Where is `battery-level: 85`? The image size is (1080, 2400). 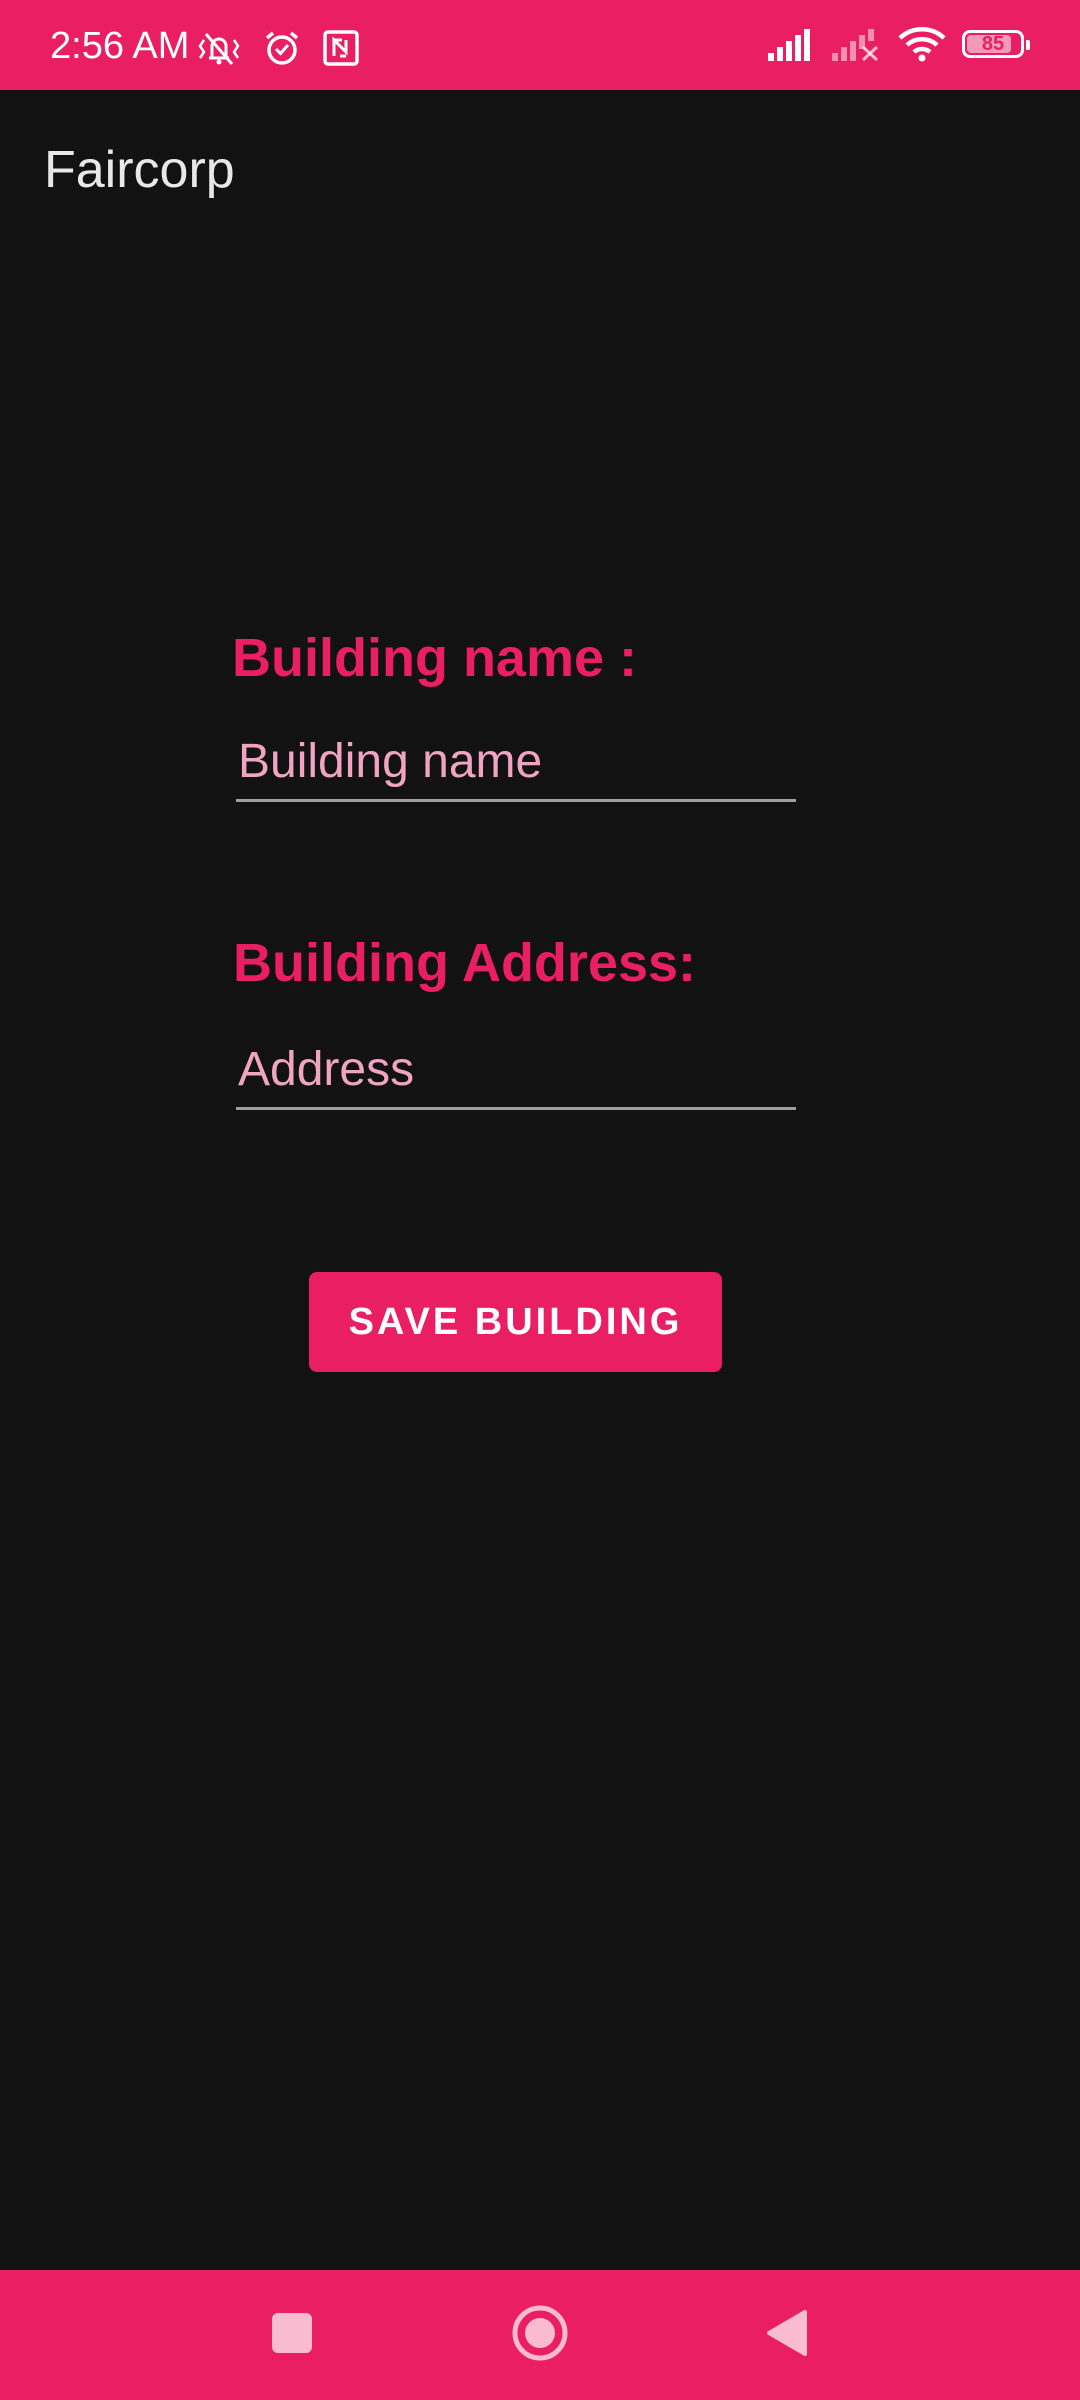 battery-level: 85 is located at coordinates (993, 44).